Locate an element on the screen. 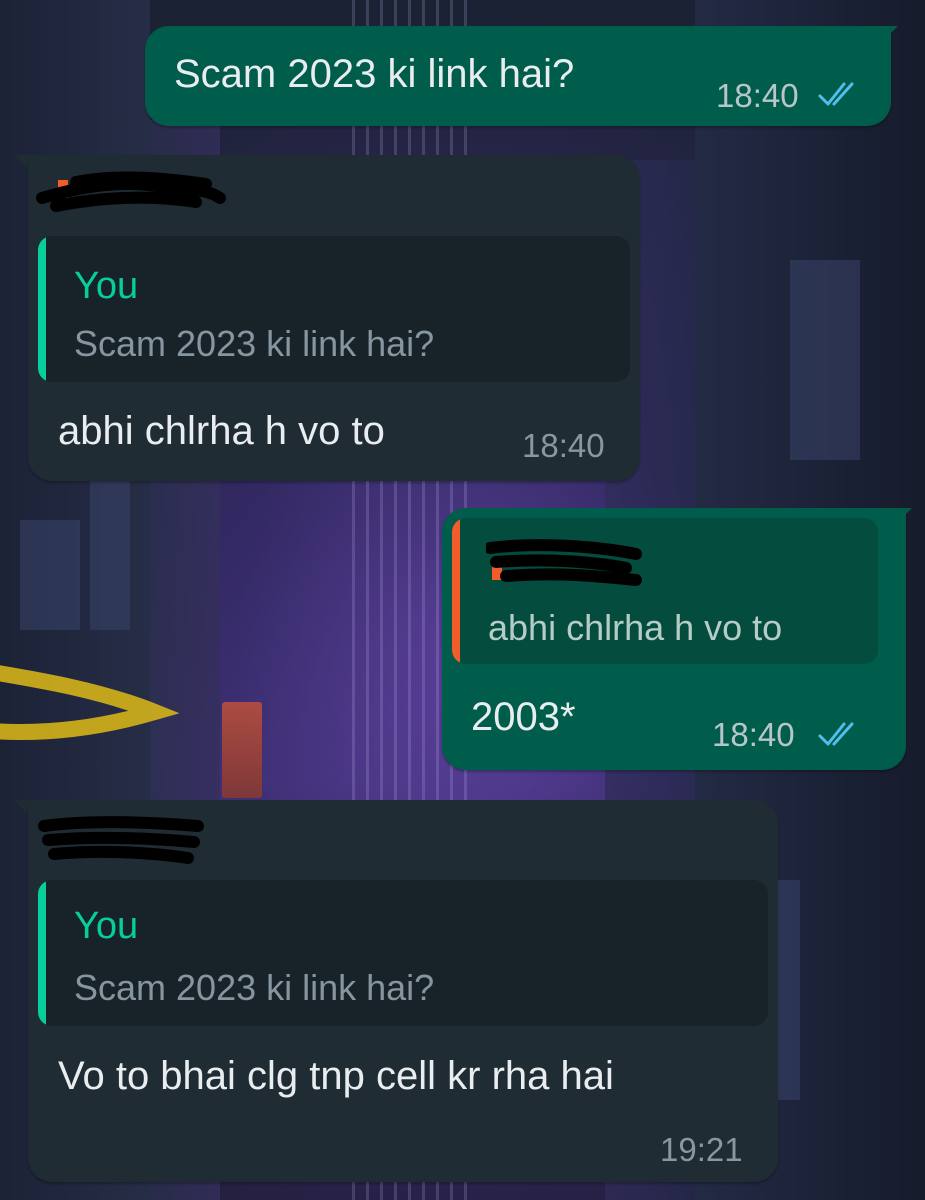  yellow-highlight-scribble is located at coordinates (90, 702).